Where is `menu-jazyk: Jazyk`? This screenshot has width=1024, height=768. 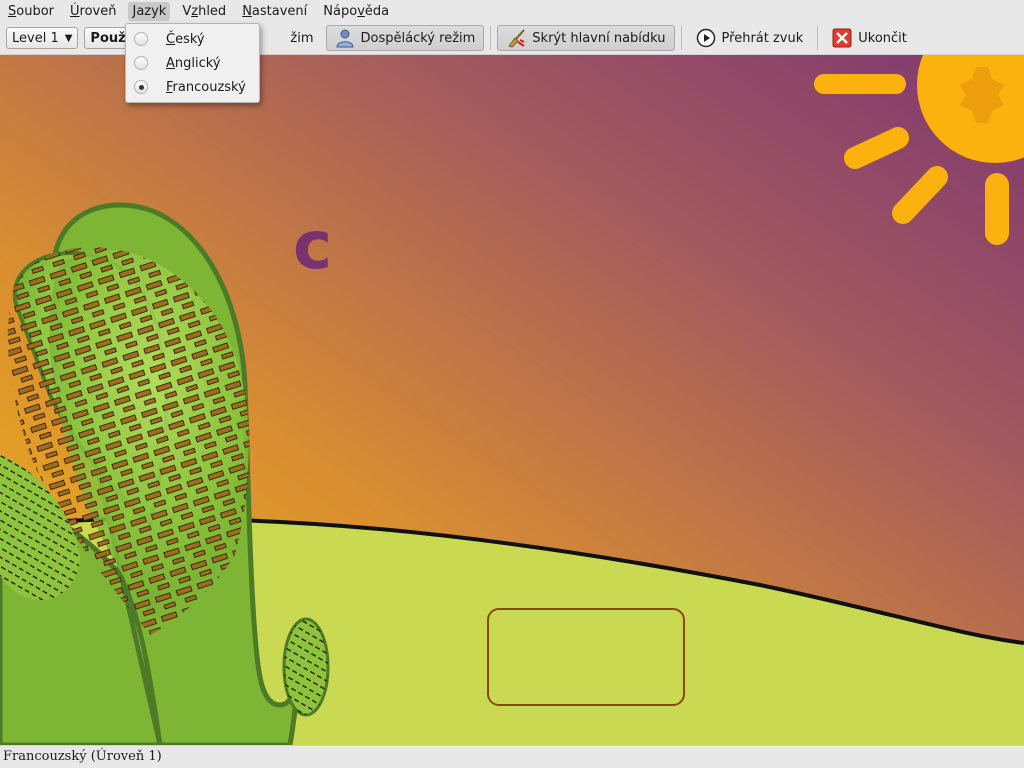 menu-jazyk: Jazyk is located at coordinates (149, 11).